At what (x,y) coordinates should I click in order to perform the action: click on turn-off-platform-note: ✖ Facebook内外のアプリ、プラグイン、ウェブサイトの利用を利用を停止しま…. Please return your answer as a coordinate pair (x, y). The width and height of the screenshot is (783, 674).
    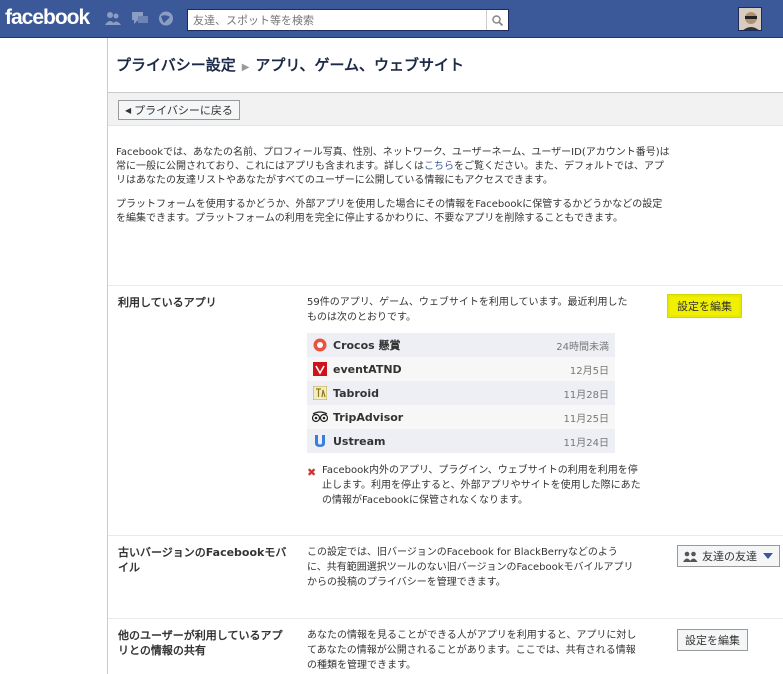
    Looking at the image, I should click on (474, 485).